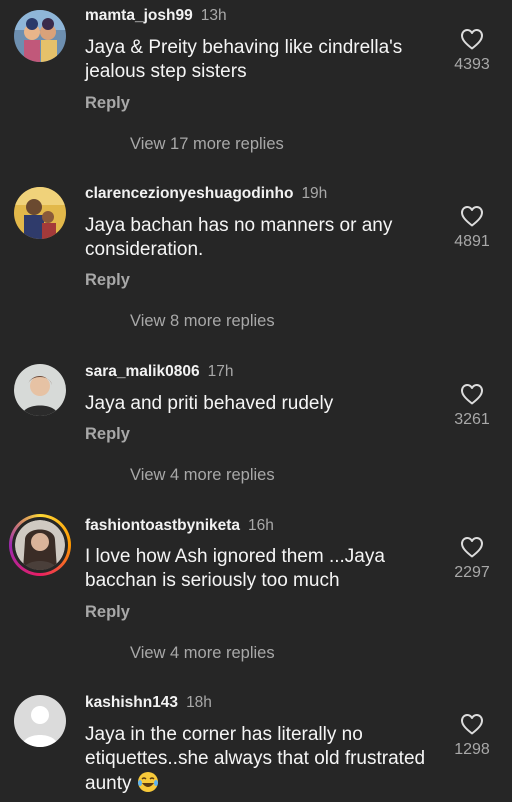 This screenshot has height=802, width=512. I want to click on timestamp: 17h, so click(220, 371).